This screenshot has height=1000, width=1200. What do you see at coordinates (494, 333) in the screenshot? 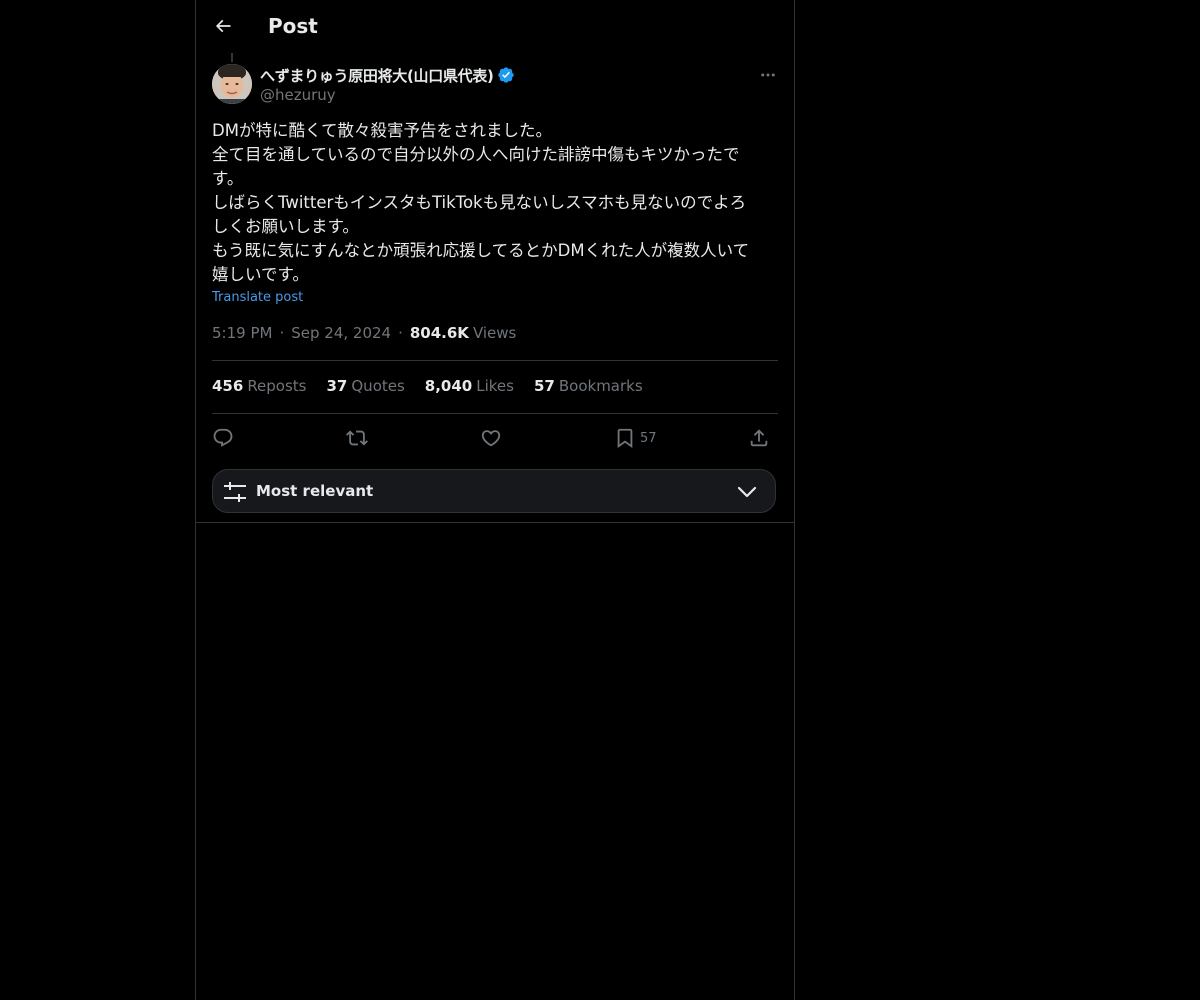
I see `views-label: Views` at bounding box center [494, 333].